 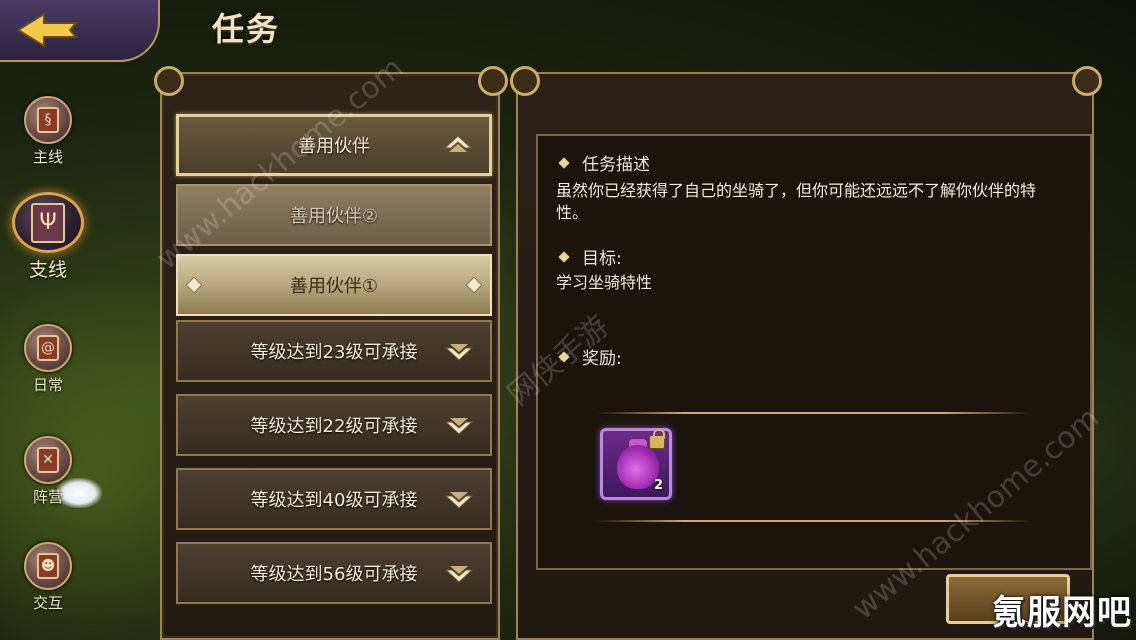 I want to click on trident-scroll-icon: Ψ, so click(x=48, y=222).